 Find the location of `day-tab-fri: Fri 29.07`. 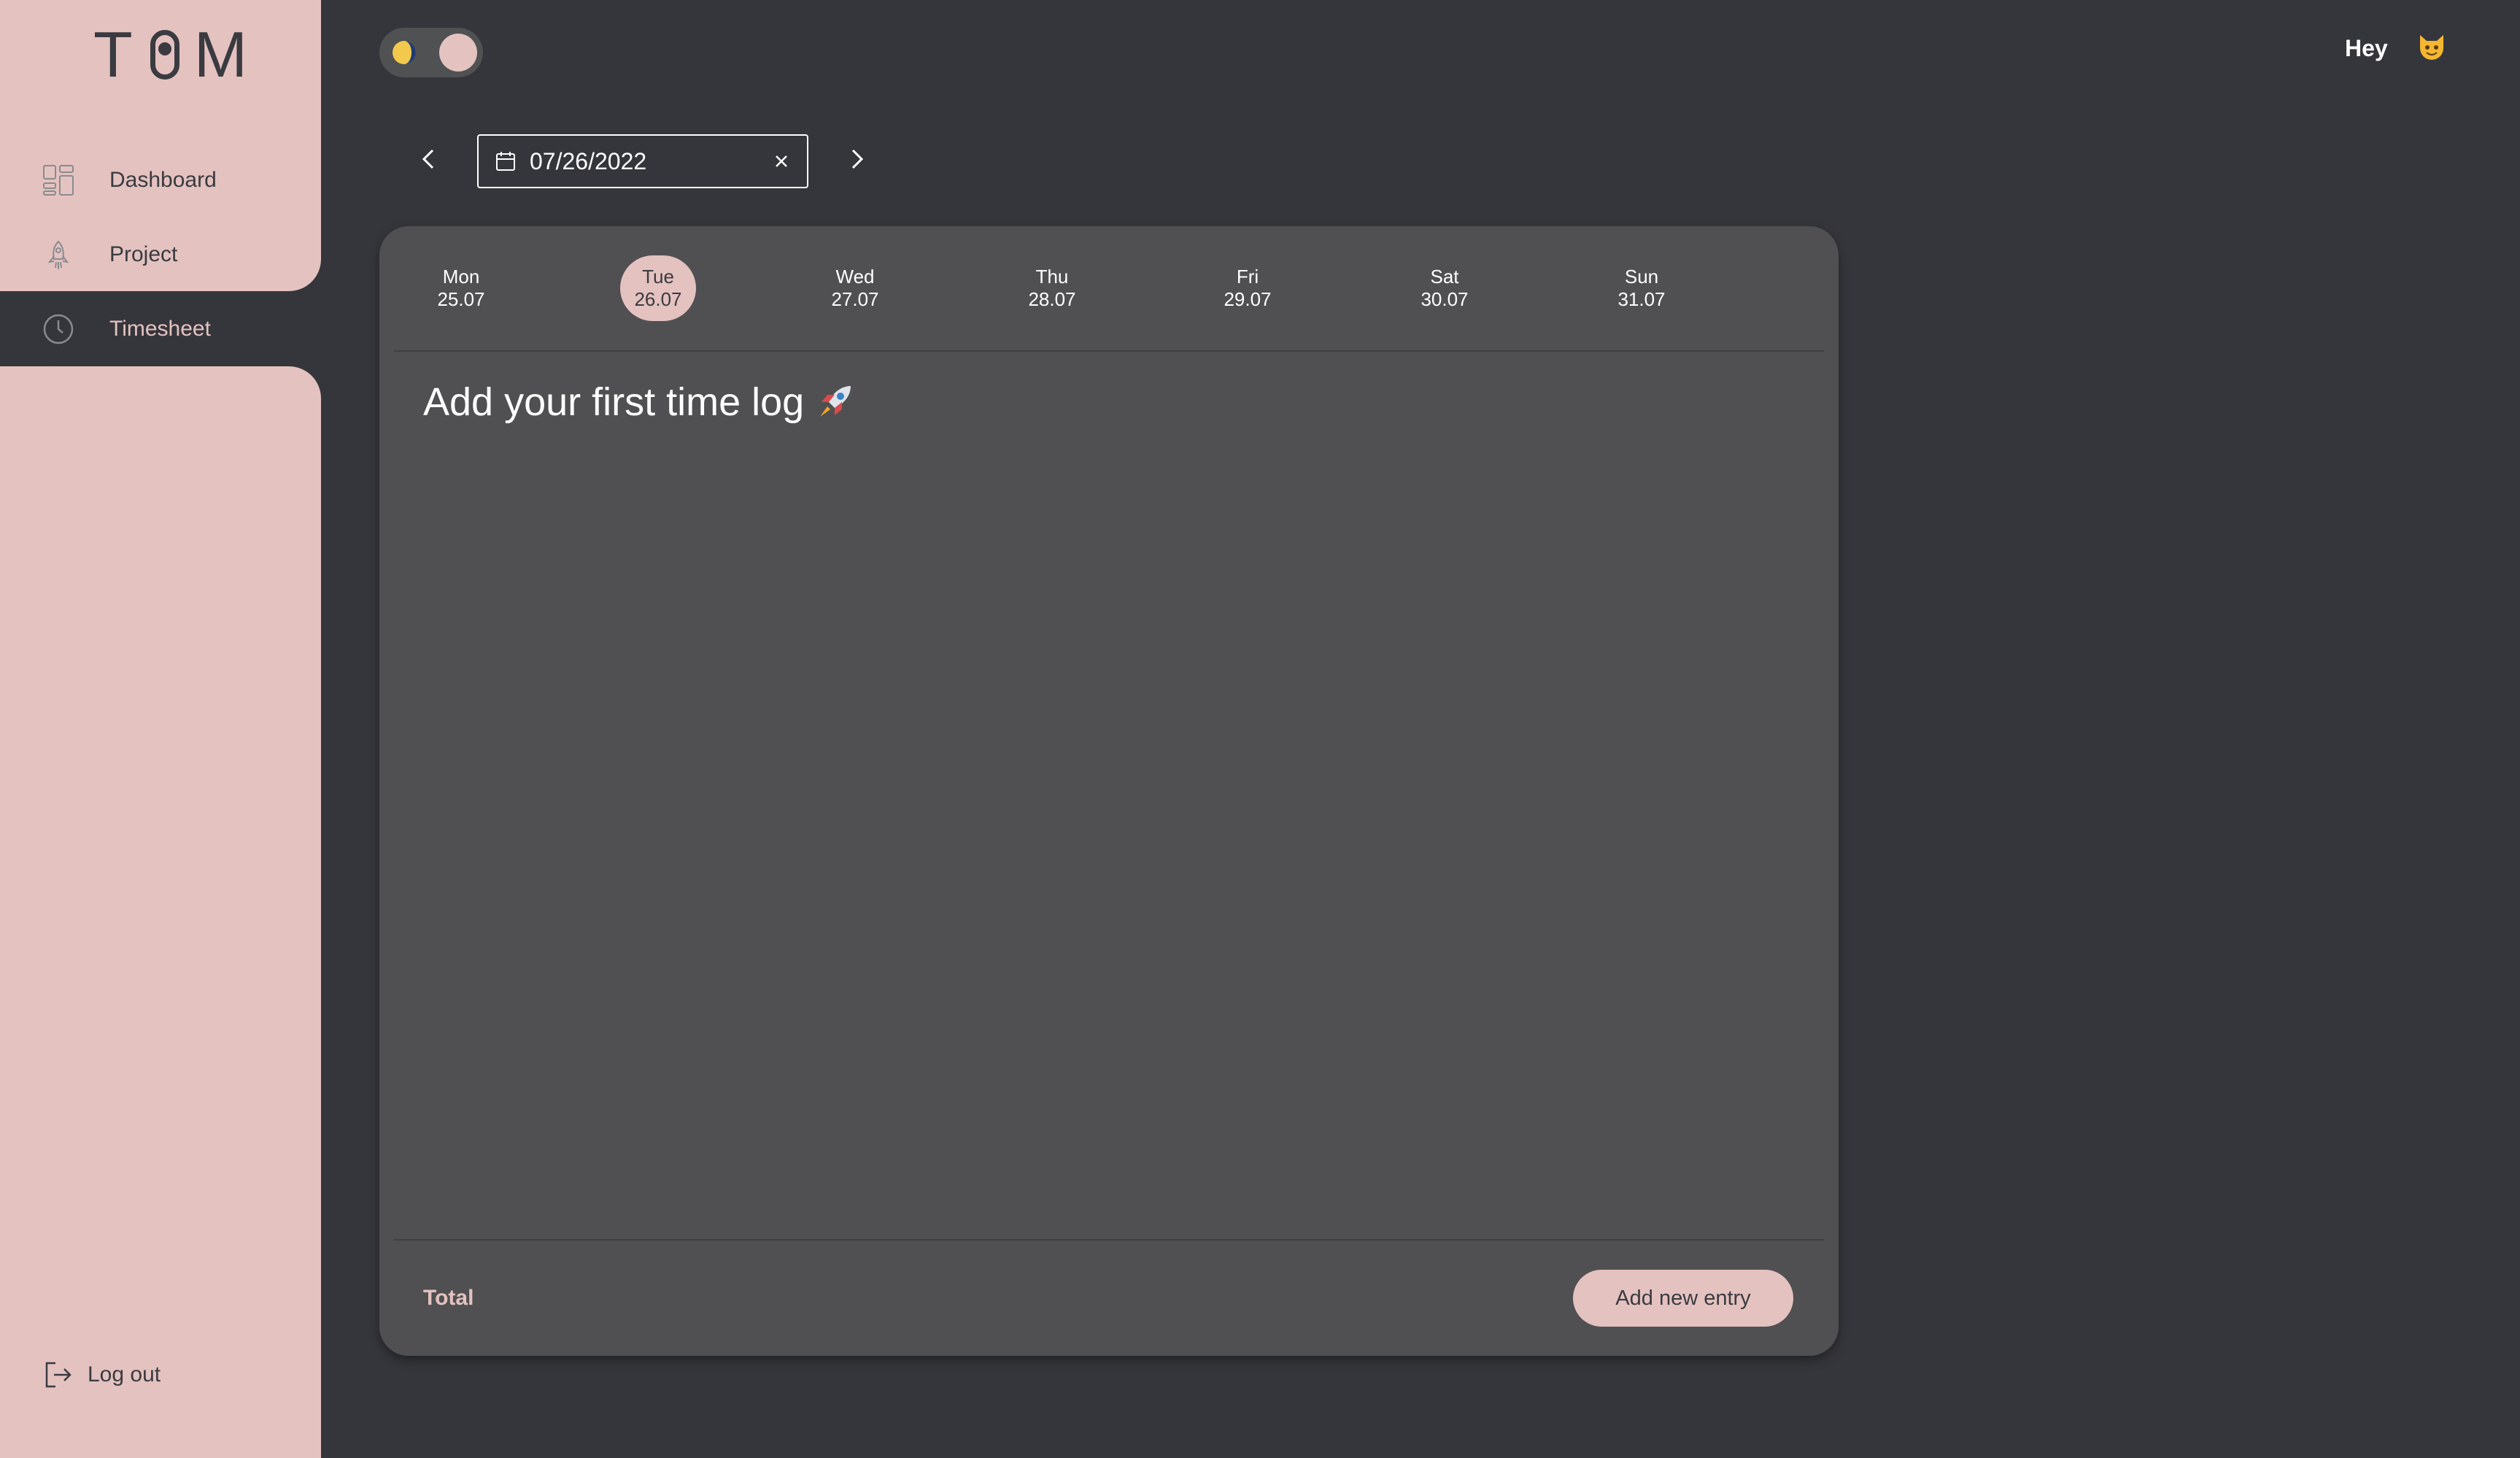

day-tab-fri: Fri 29.07 is located at coordinates (1248, 288).